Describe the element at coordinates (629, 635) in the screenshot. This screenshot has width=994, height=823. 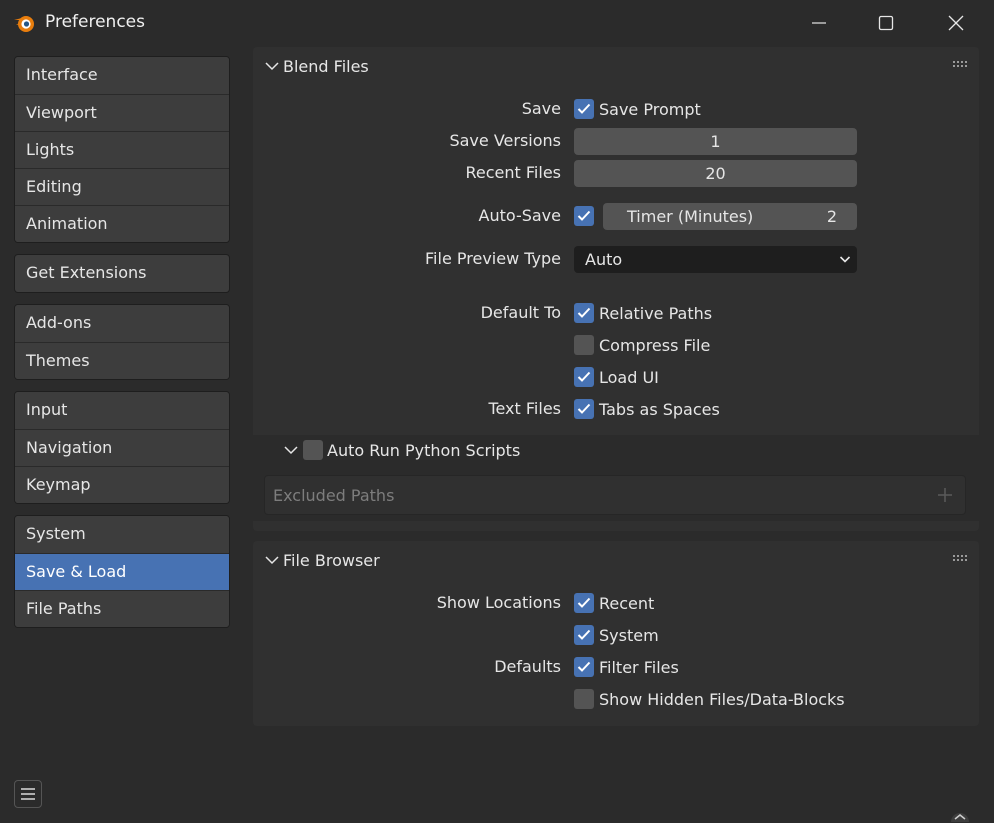
I see `system-label: System` at that location.